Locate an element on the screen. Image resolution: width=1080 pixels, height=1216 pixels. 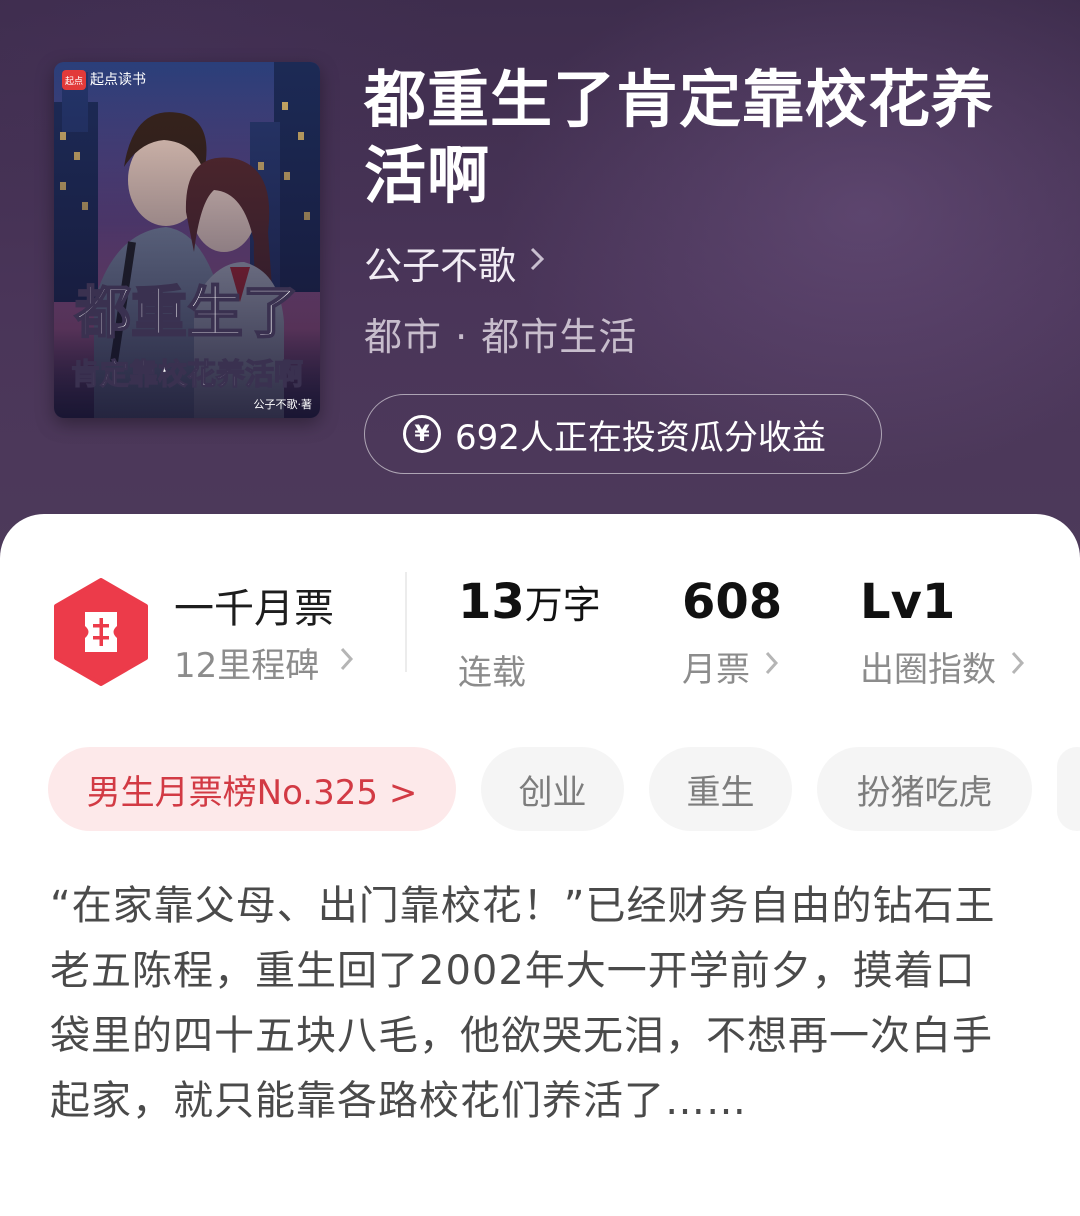
cover-title-line1: 都重生了 is located at coordinates (186, 313).